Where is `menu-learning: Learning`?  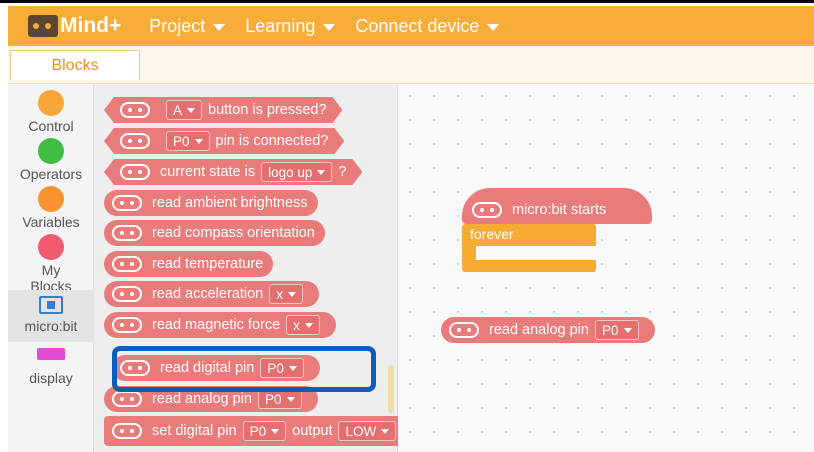
menu-learning: Learning is located at coordinates (290, 26).